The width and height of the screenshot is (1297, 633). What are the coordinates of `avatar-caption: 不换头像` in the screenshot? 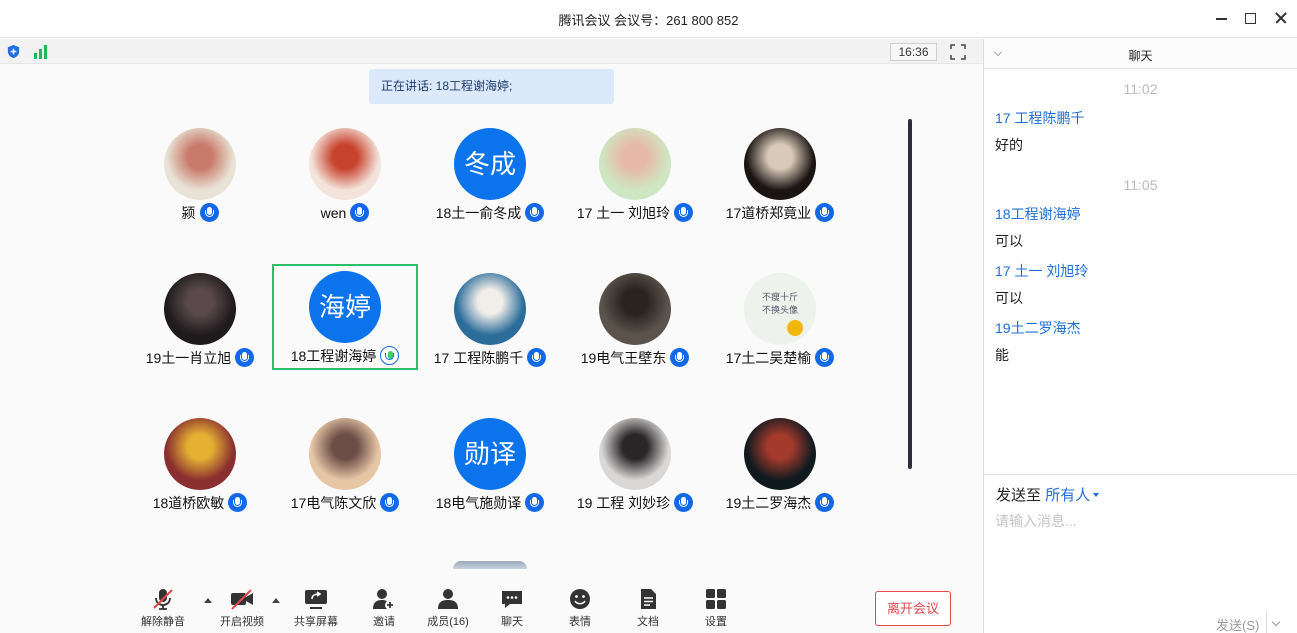 It's located at (779, 310).